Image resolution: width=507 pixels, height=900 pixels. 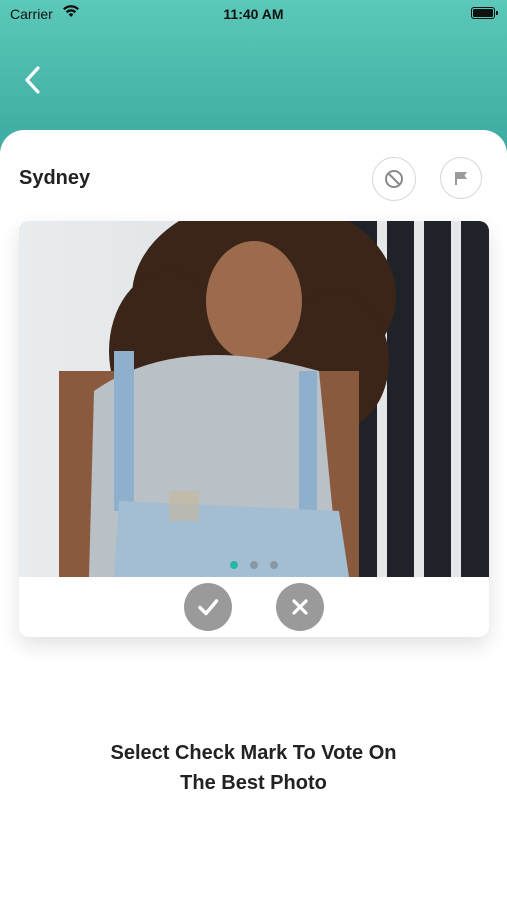 What do you see at coordinates (55, 178) in the screenshot?
I see `profile-name: Sydney` at bounding box center [55, 178].